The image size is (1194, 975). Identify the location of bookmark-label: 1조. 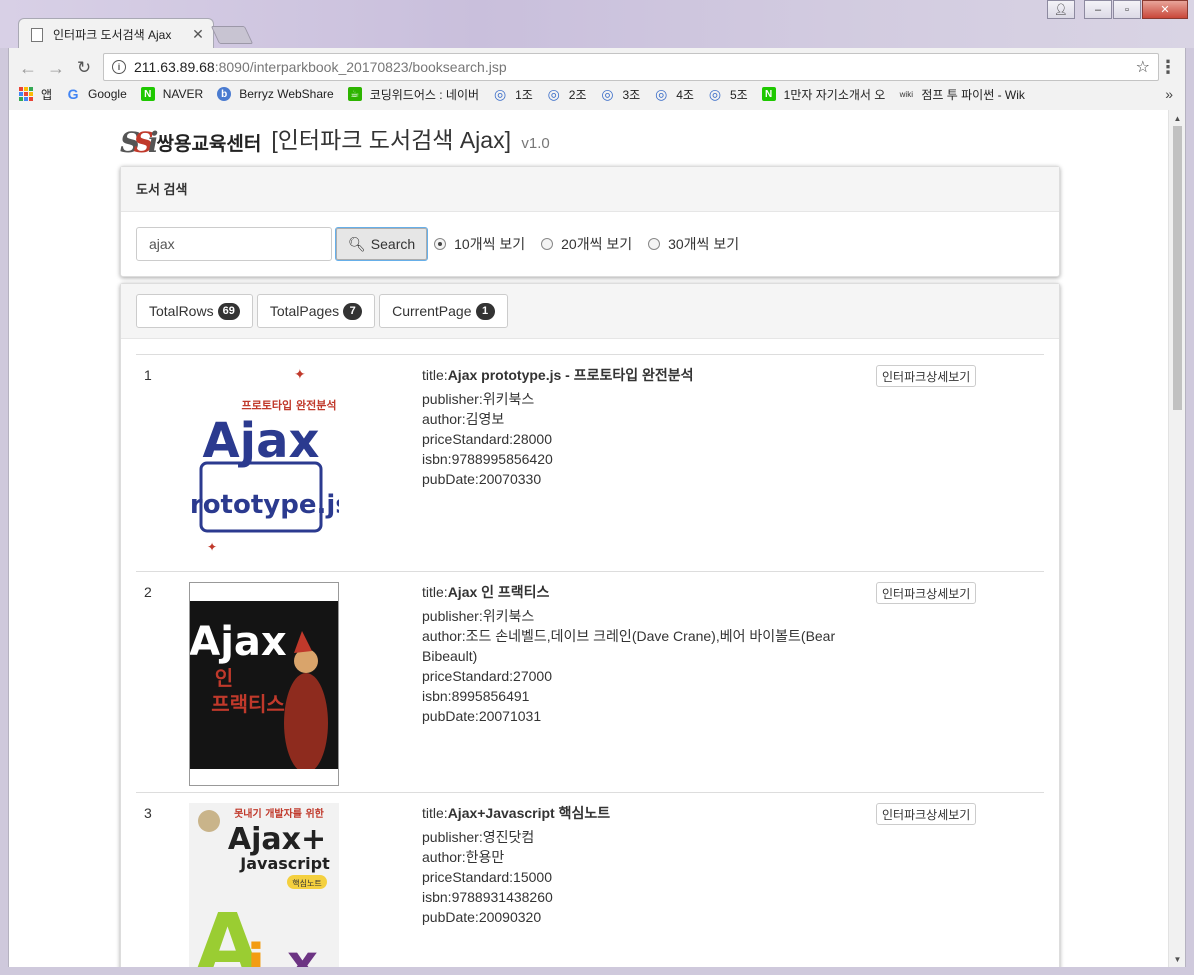
(524, 94).